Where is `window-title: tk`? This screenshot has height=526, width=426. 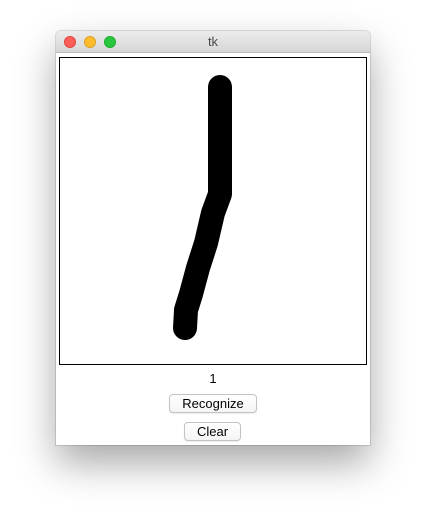 window-title: tk is located at coordinates (213, 41).